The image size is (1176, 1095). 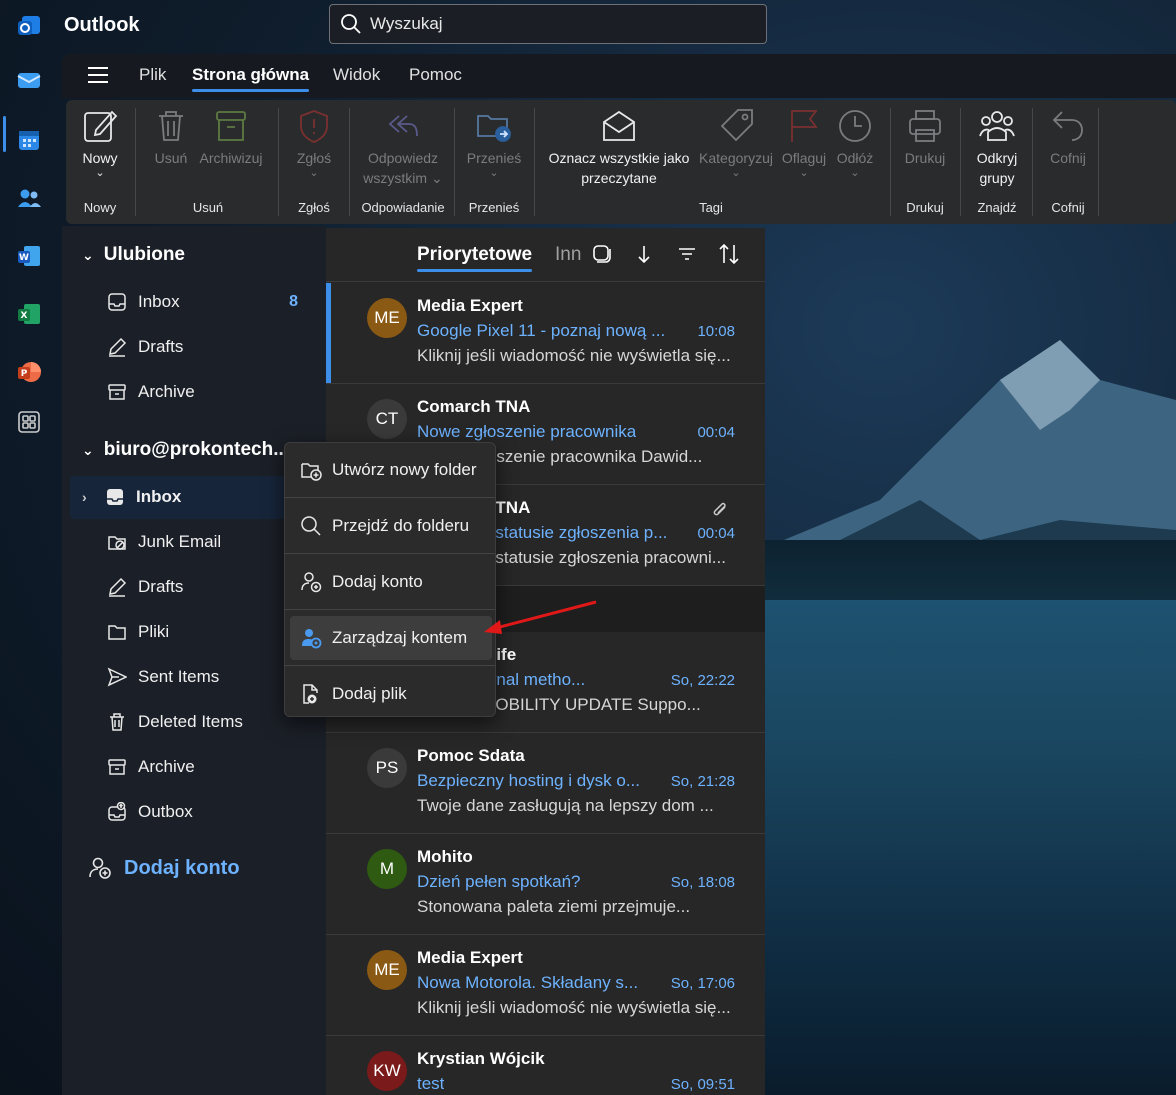 I want to click on message-time: So, 17:06, so click(x=702, y=983).